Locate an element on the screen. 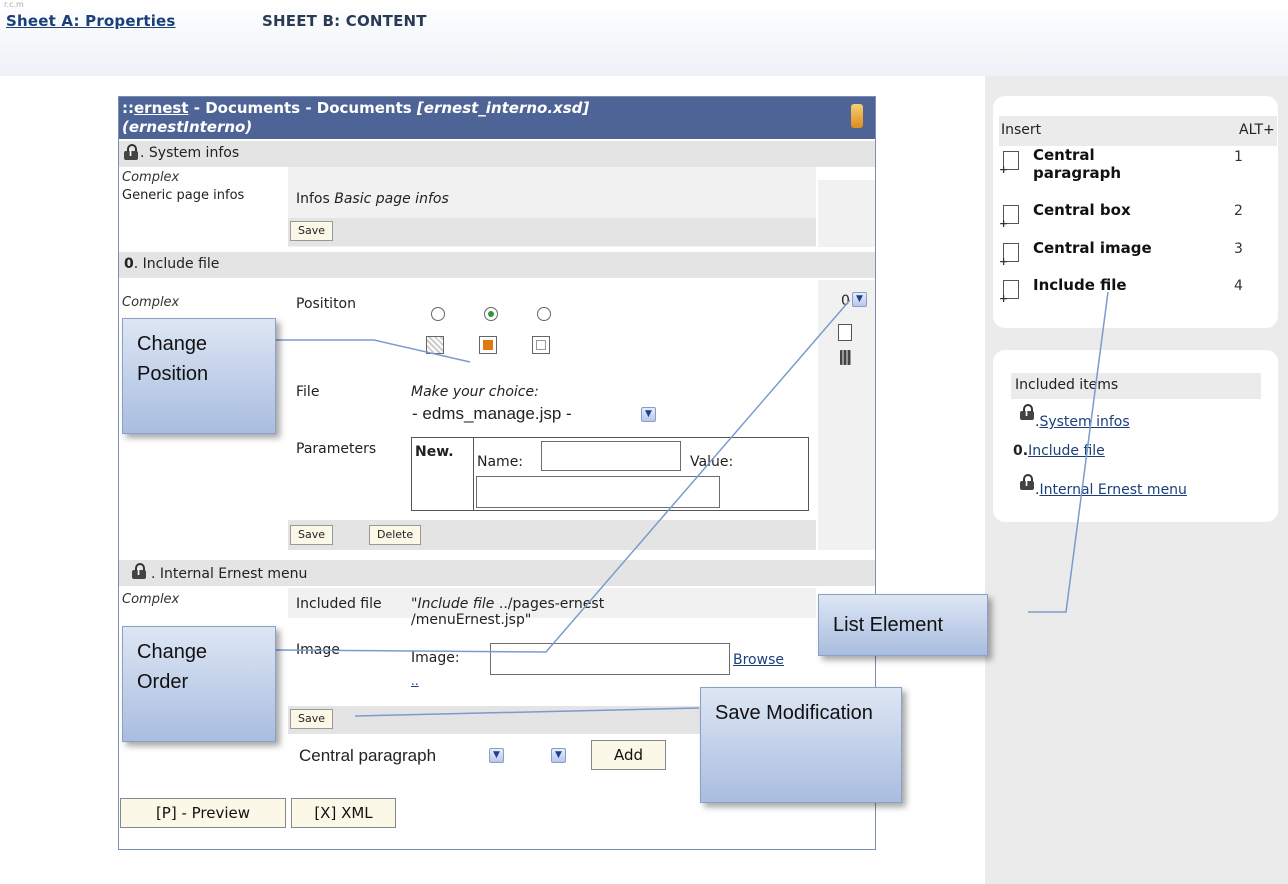  connector-list-element is located at coordinates (1068, 452).